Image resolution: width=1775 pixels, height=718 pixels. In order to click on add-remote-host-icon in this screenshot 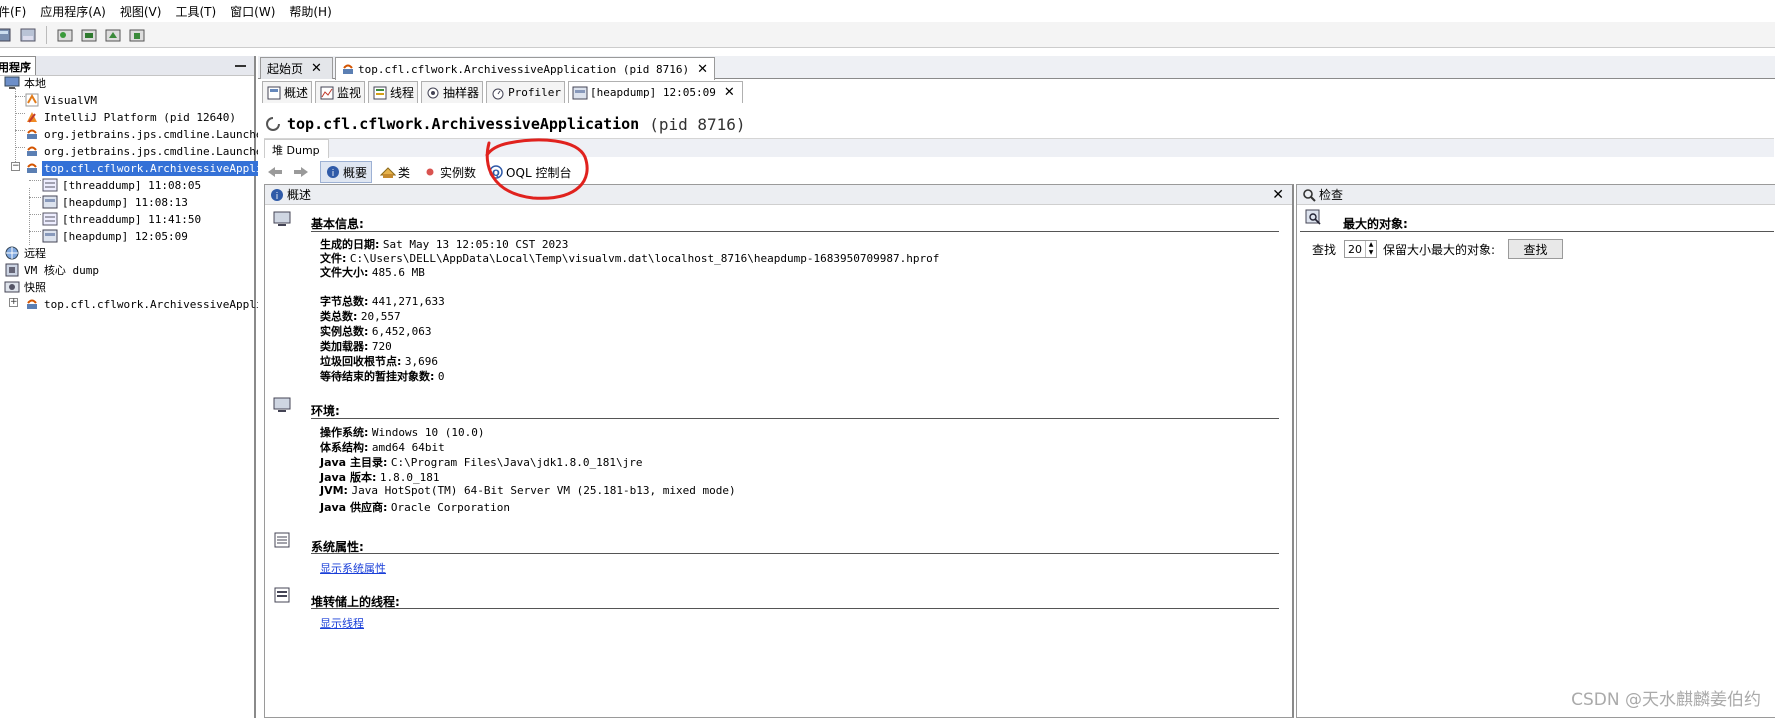, I will do `click(89, 35)`.